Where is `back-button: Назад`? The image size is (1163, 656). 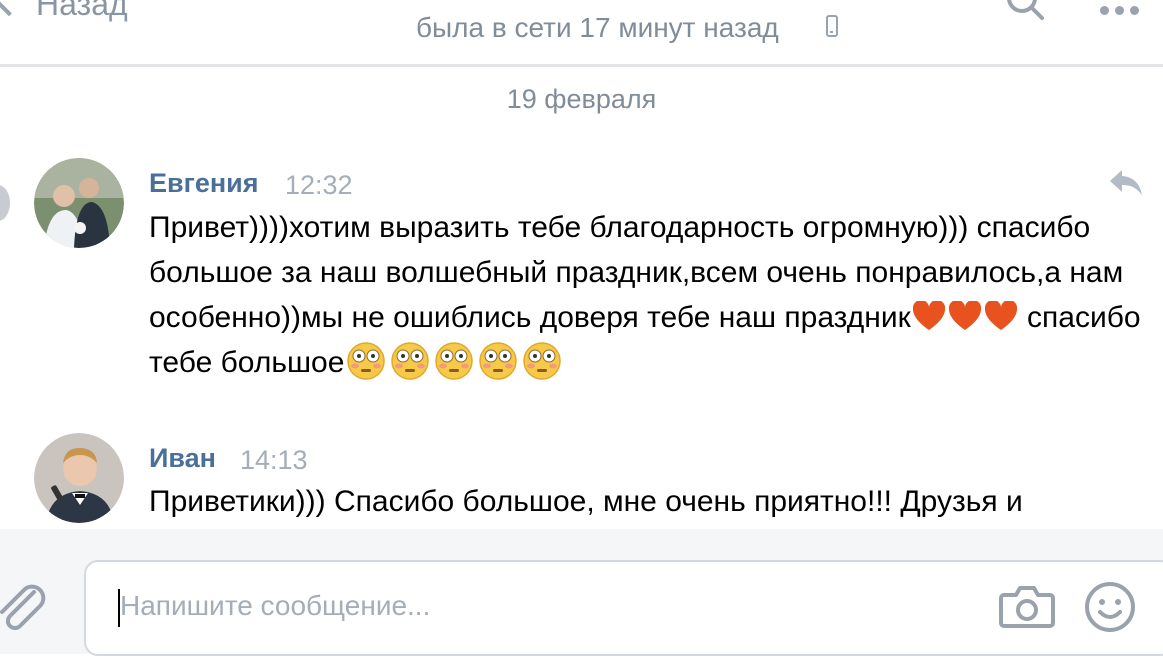
back-button: Назад is located at coordinates (82, 11).